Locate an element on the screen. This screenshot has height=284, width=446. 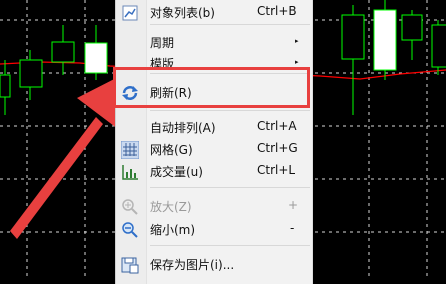
menu-item-zoom-in: 放大(Z) + is located at coordinates (214, 206).